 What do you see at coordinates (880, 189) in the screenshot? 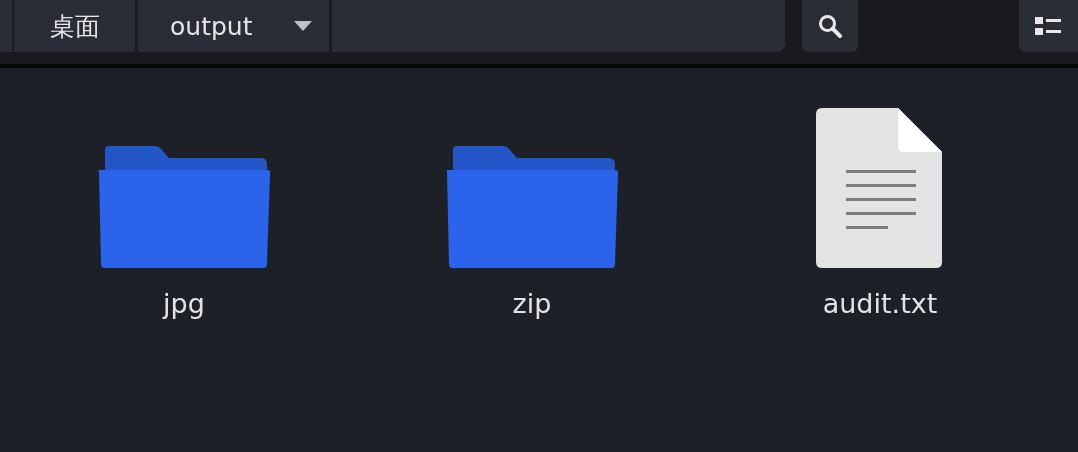
I see `text-file-icon` at bounding box center [880, 189].